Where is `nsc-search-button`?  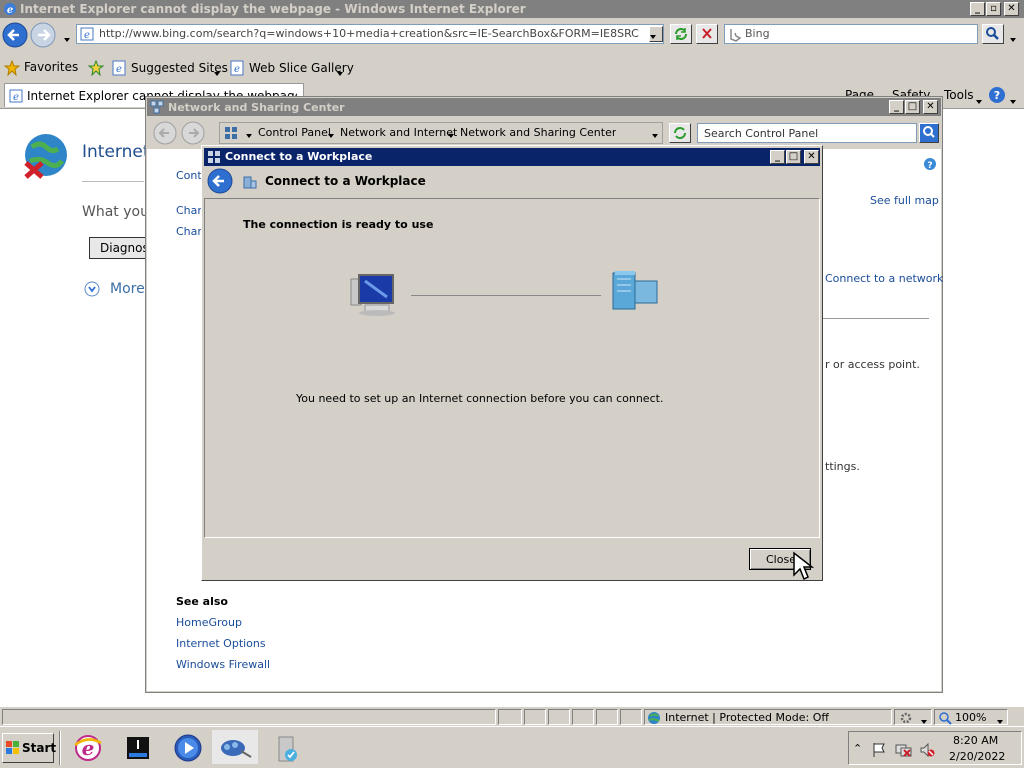
nsc-search-button is located at coordinates (929, 133).